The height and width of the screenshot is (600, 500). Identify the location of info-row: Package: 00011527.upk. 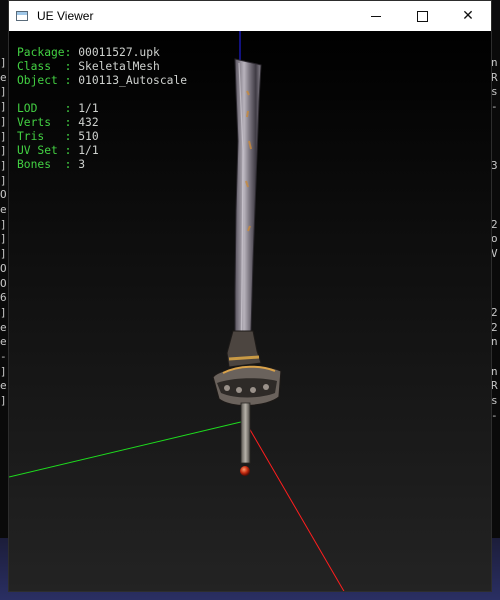
(102, 53).